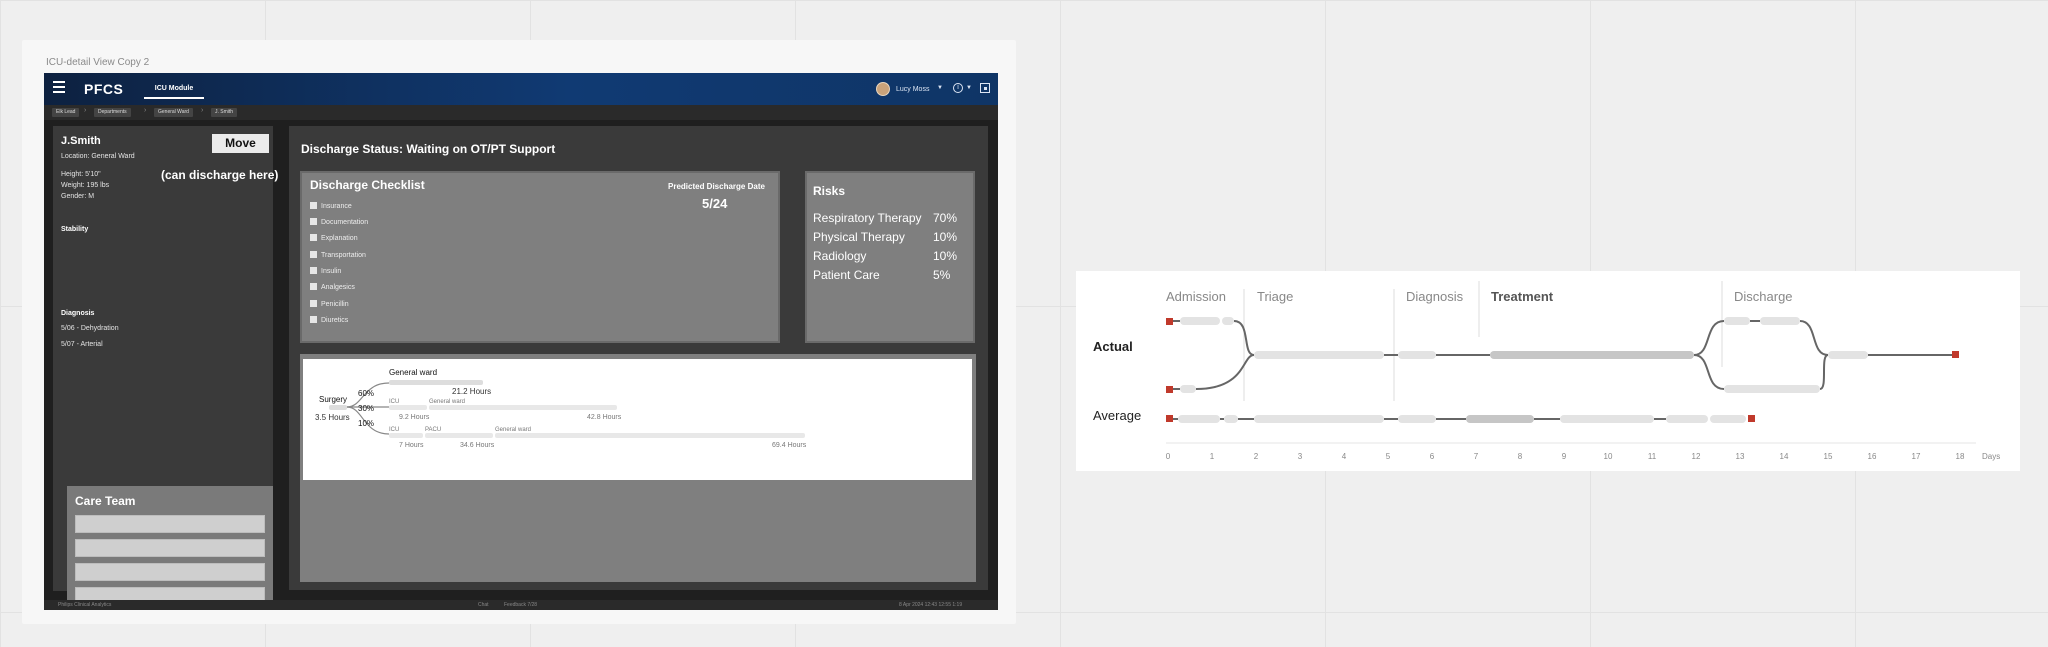 This screenshot has height=647, width=2048. Describe the element at coordinates (339, 223) in the screenshot. I see `checklist-item: Documentation` at that location.